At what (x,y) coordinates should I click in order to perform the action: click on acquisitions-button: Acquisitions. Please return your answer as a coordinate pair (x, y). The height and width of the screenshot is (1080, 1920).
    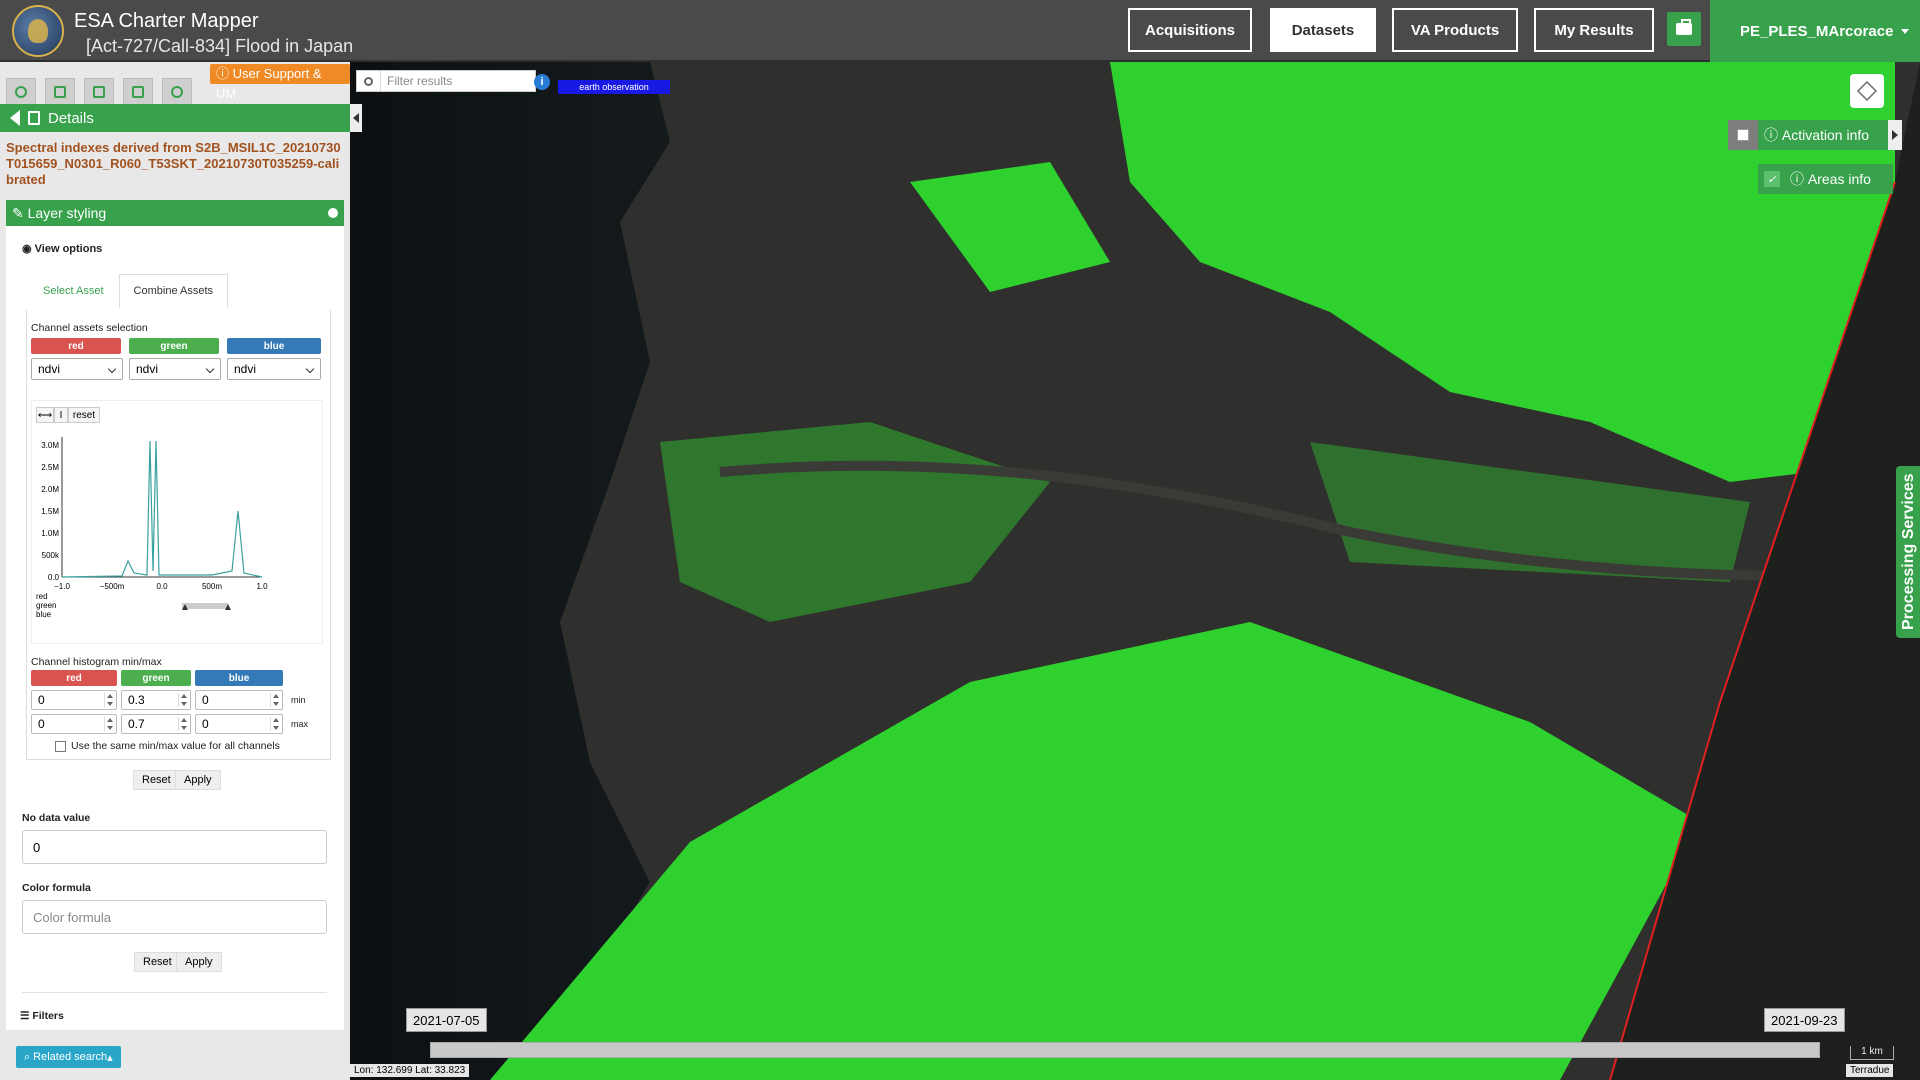
    Looking at the image, I should click on (1190, 30).